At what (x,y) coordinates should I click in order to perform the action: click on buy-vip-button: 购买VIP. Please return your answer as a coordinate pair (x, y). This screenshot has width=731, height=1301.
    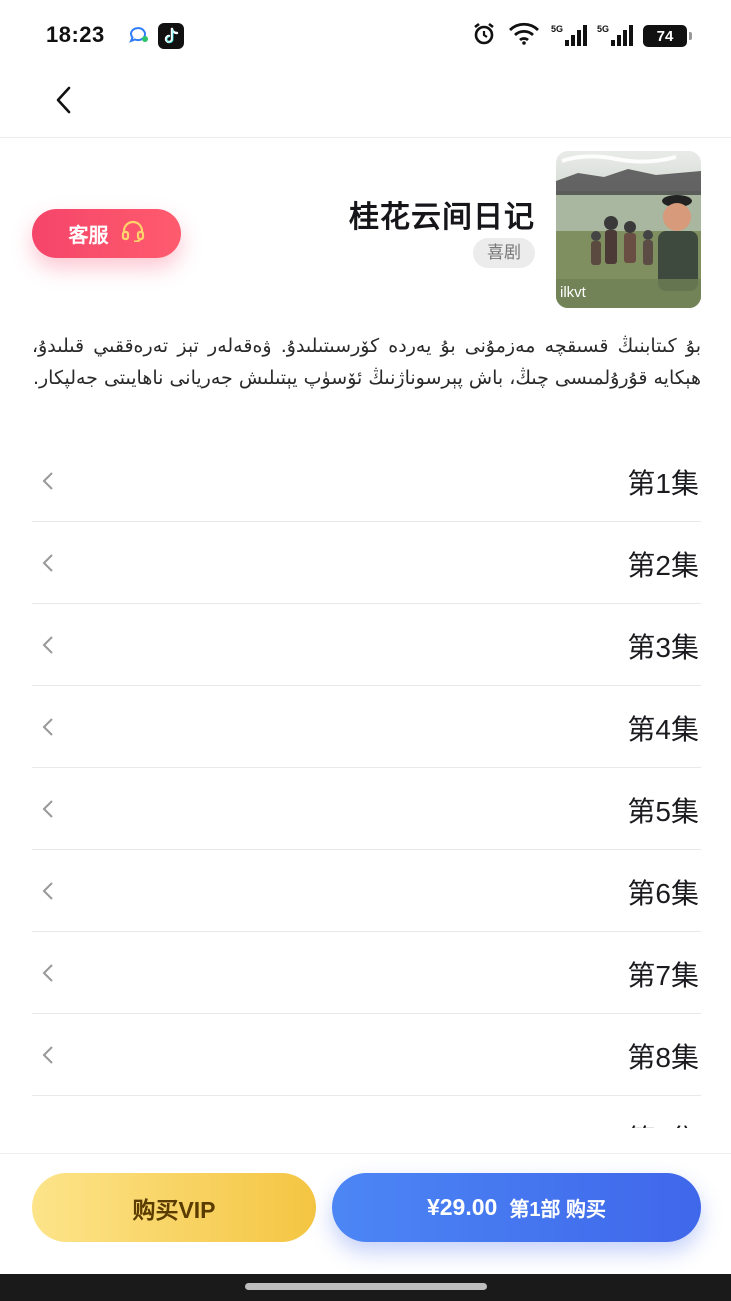
    Looking at the image, I should click on (174, 1207).